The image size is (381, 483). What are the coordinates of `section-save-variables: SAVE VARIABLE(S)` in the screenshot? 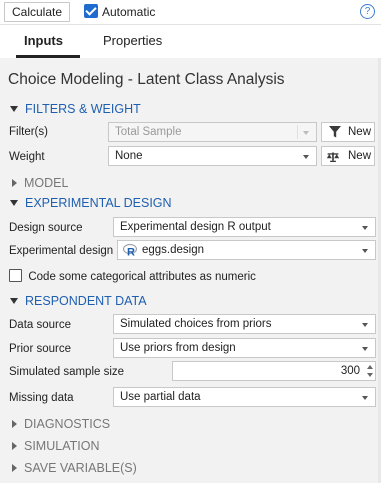 It's located at (73, 468).